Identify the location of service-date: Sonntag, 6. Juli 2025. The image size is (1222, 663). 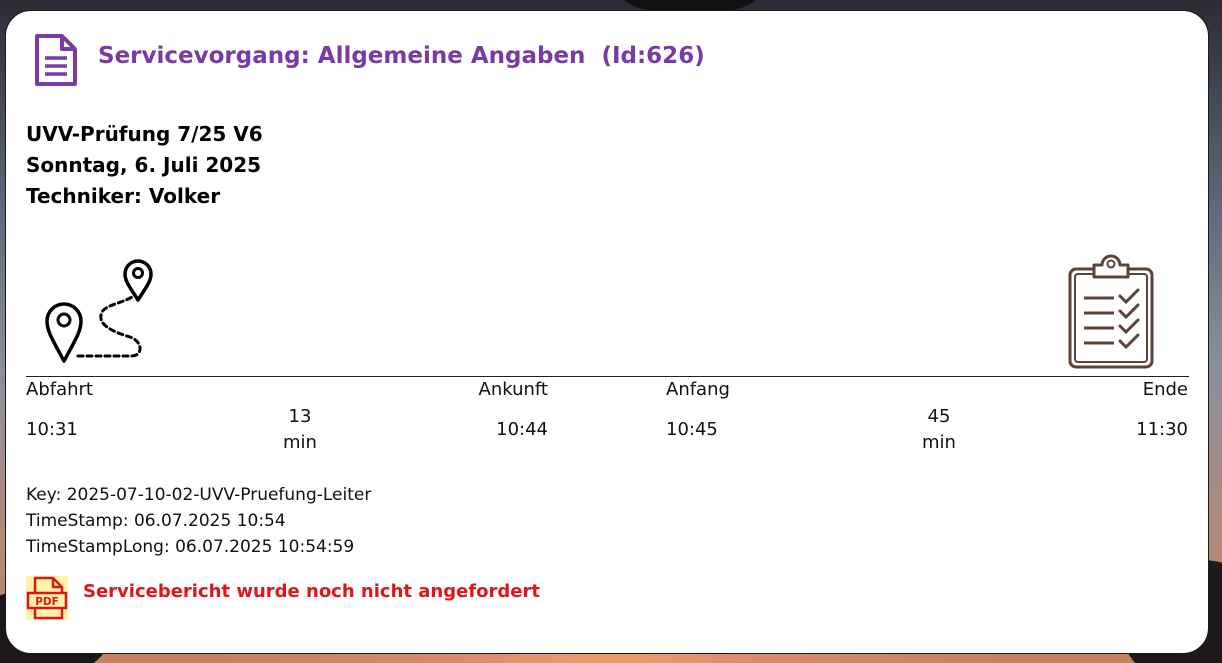
(144, 165).